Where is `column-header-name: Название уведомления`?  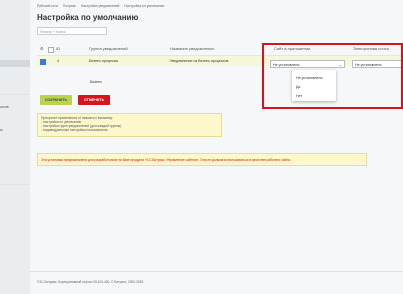 column-header-name: Название уведомления is located at coordinates (192, 48).